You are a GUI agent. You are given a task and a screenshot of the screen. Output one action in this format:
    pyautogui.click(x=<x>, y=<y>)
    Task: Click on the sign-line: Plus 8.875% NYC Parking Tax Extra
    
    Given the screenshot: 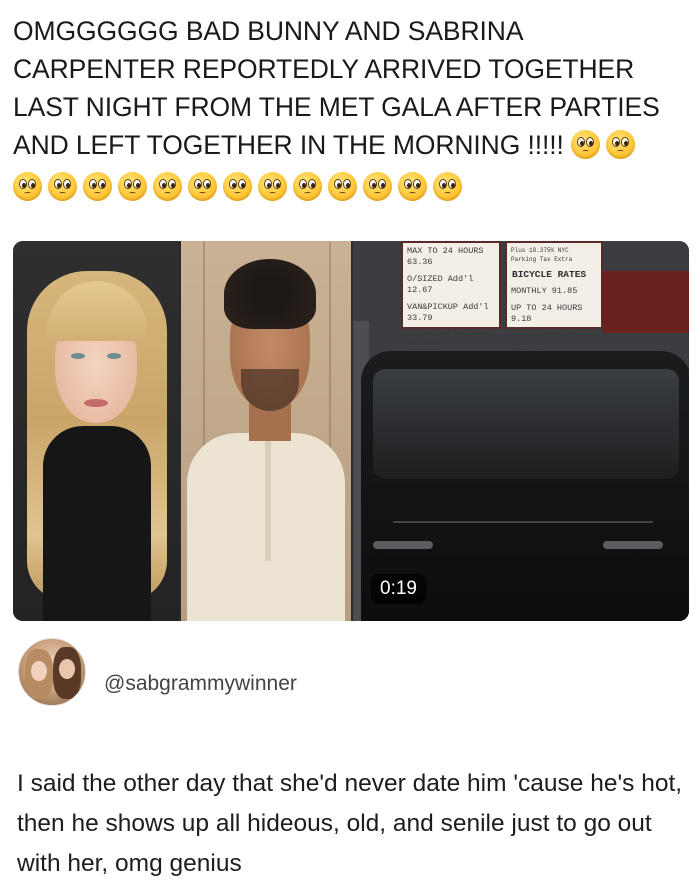 What is the action you would take?
    pyautogui.click(x=552, y=340)
    